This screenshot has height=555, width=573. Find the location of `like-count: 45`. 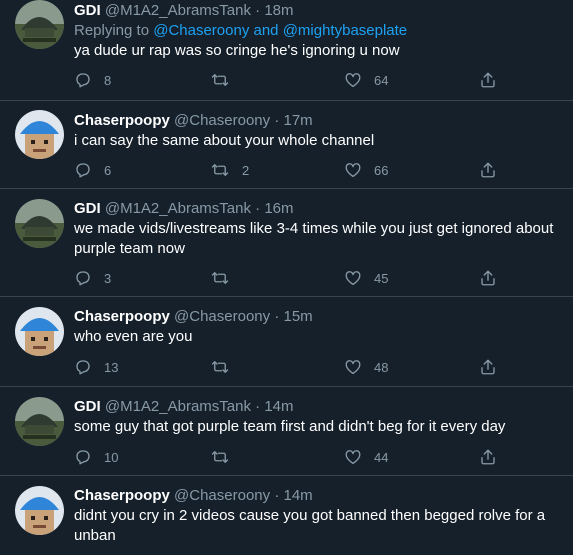

like-count: 45 is located at coordinates (381, 278).